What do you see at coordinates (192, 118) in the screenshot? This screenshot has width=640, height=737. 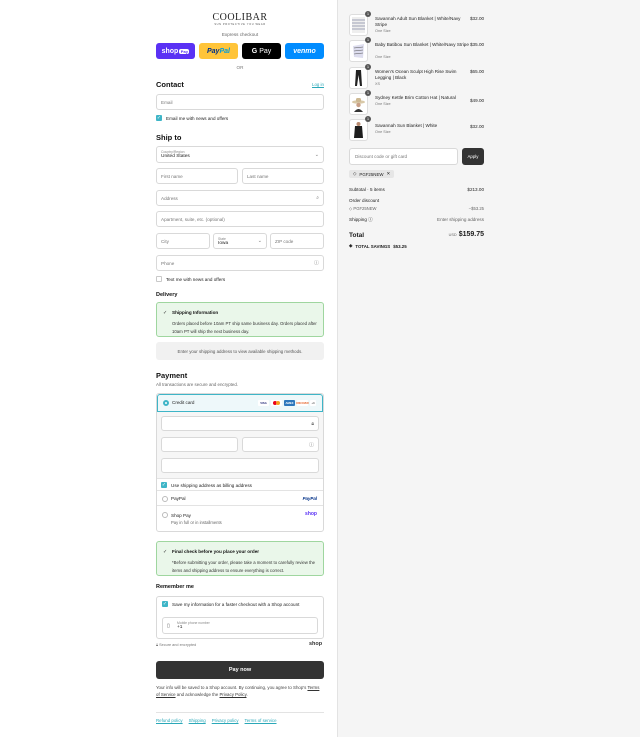 I see `email-news-checkbox: ✓ Email me with news and offers` at bounding box center [192, 118].